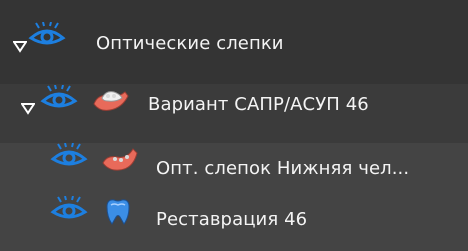 The width and height of the screenshot is (468, 251). I want to click on tree-item-label: Оптические слепки, so click(190, 43).